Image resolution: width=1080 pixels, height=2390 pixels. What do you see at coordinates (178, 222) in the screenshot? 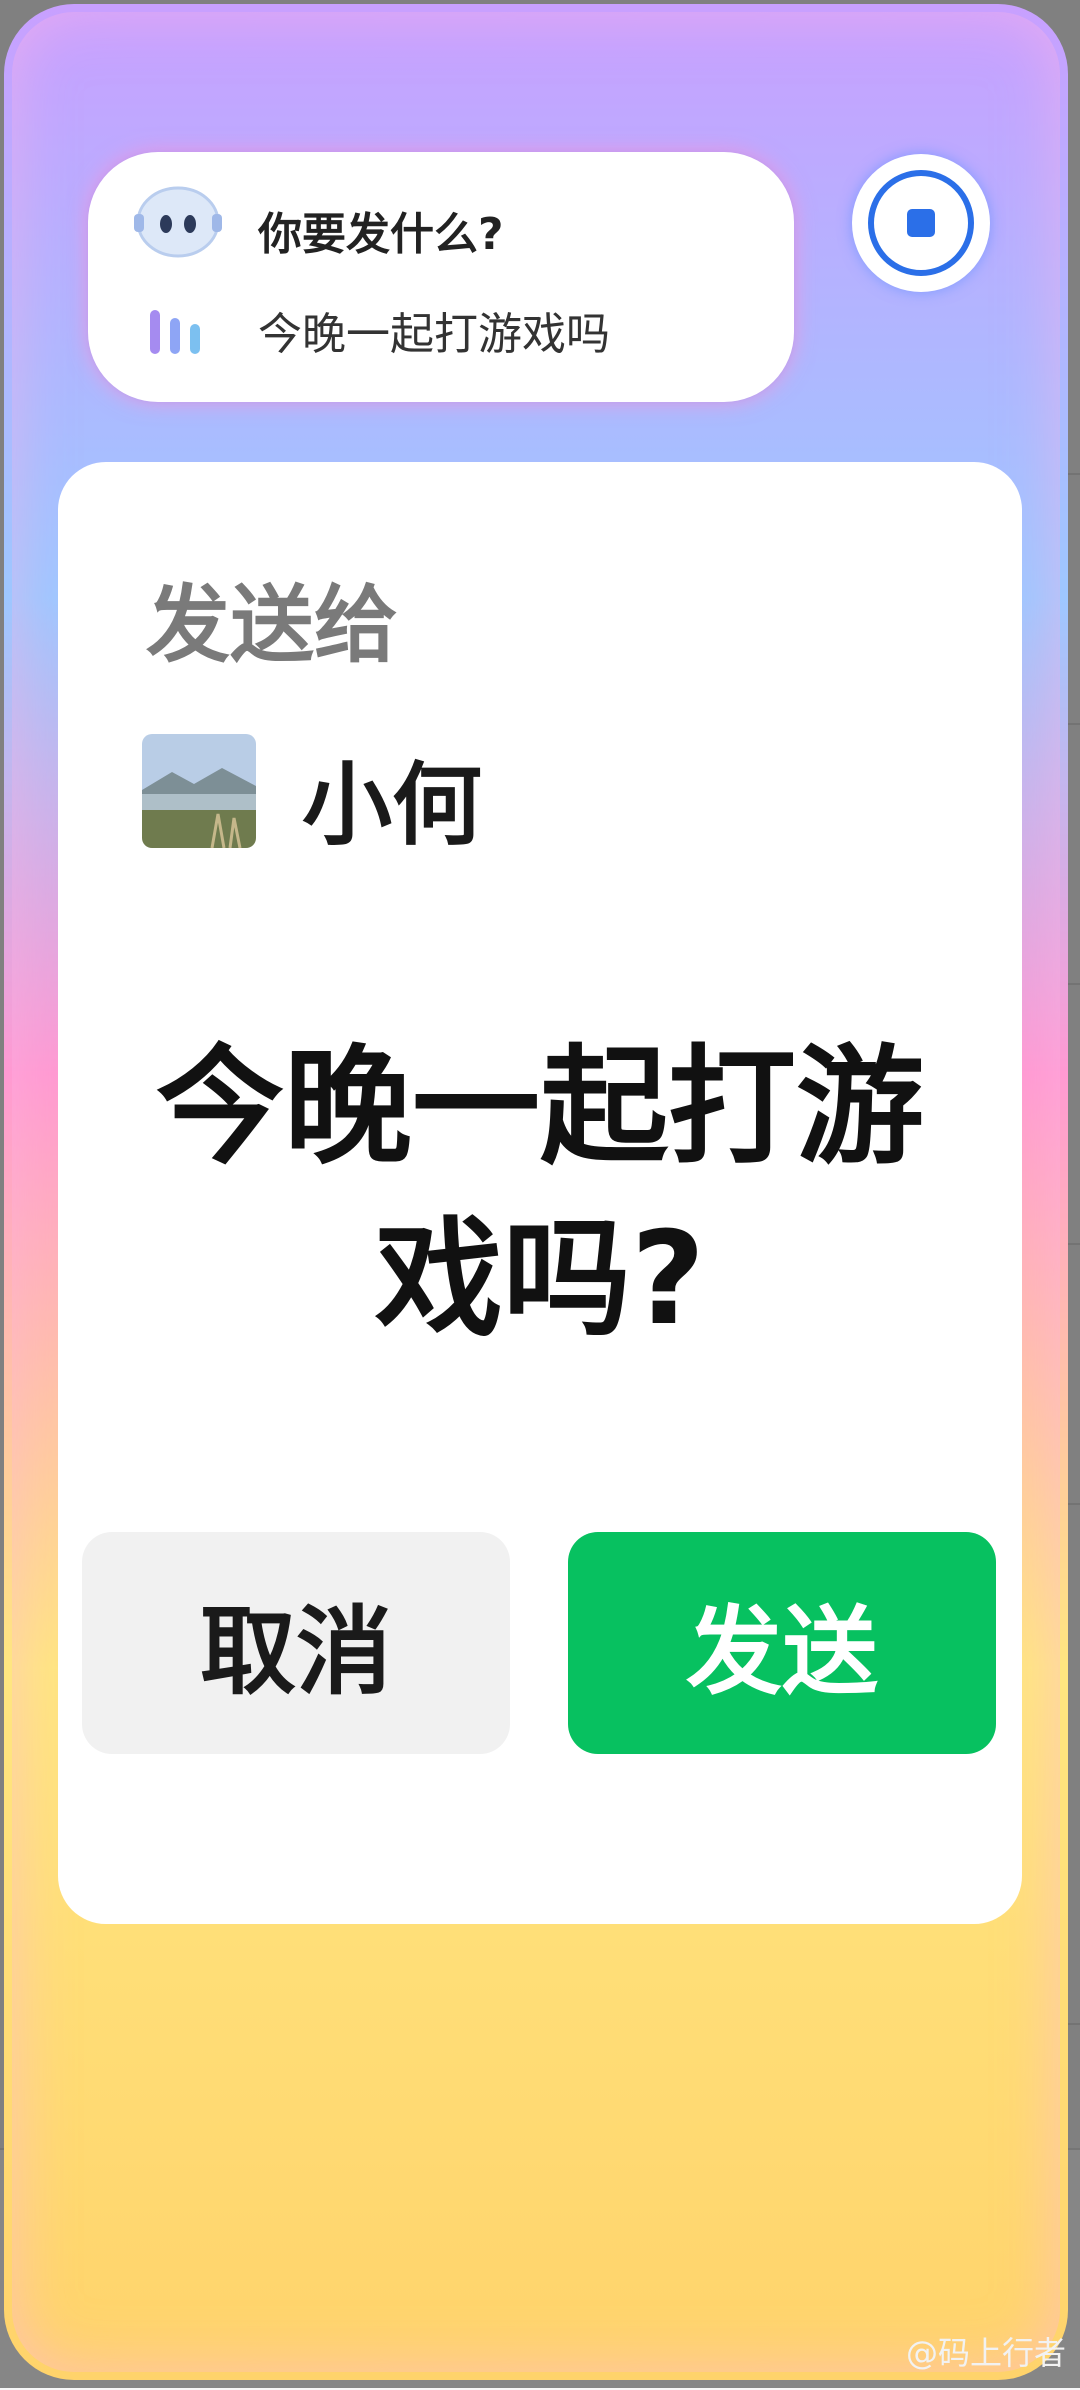
I see `robot-icon` at bounding box center [178, 222].